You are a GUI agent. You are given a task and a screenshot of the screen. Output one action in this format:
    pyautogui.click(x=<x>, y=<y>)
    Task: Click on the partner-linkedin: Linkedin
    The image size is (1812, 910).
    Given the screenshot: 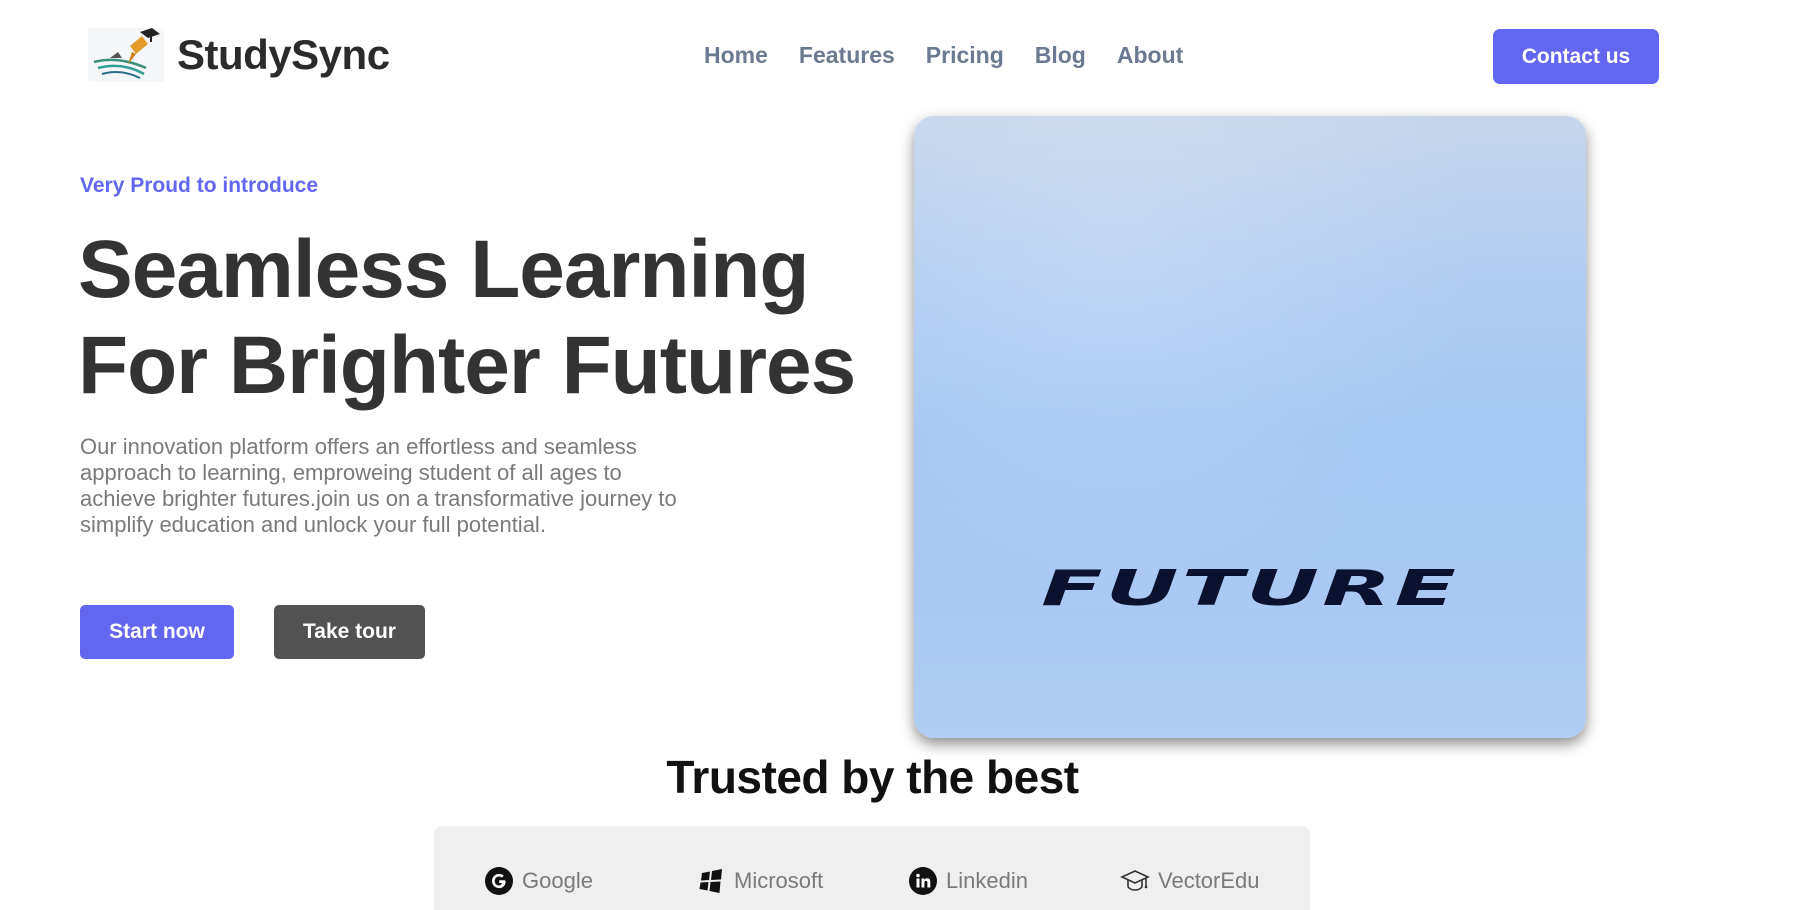 What is the action you would take?
    pyautogui.click(x=968, y=881)
    